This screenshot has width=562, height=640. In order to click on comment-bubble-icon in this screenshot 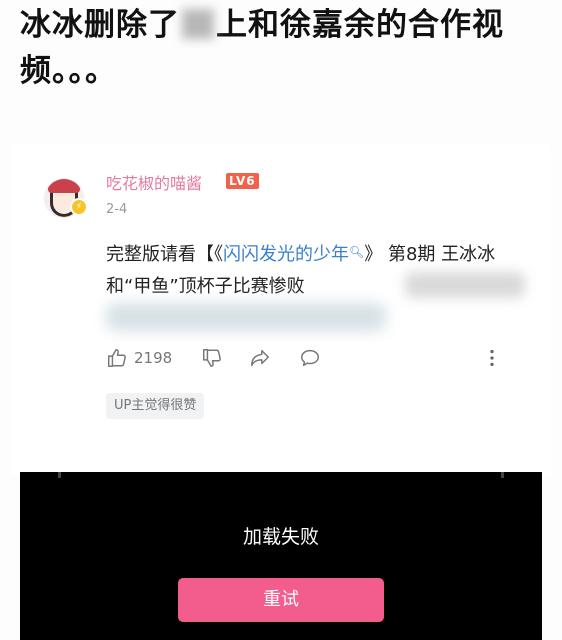, I will do `click(310, 358)`.